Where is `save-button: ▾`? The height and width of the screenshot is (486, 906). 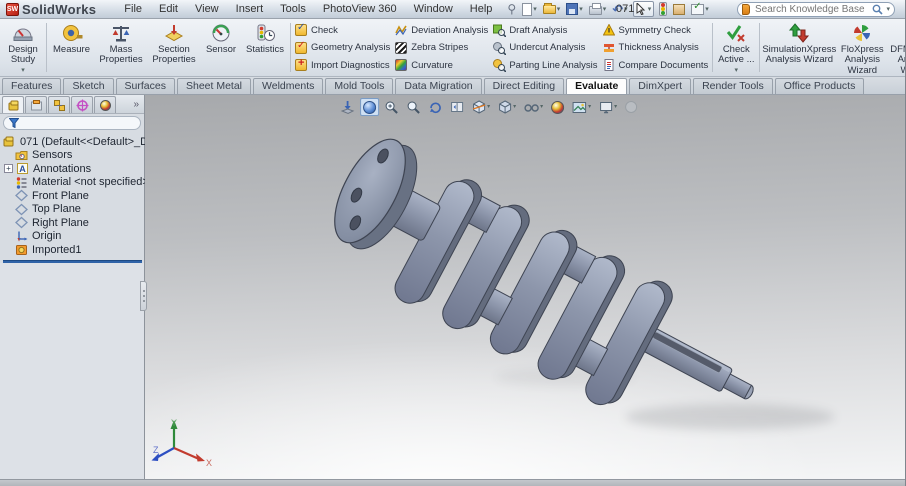 save-button: ▾ is located at coordinates (574, 9).